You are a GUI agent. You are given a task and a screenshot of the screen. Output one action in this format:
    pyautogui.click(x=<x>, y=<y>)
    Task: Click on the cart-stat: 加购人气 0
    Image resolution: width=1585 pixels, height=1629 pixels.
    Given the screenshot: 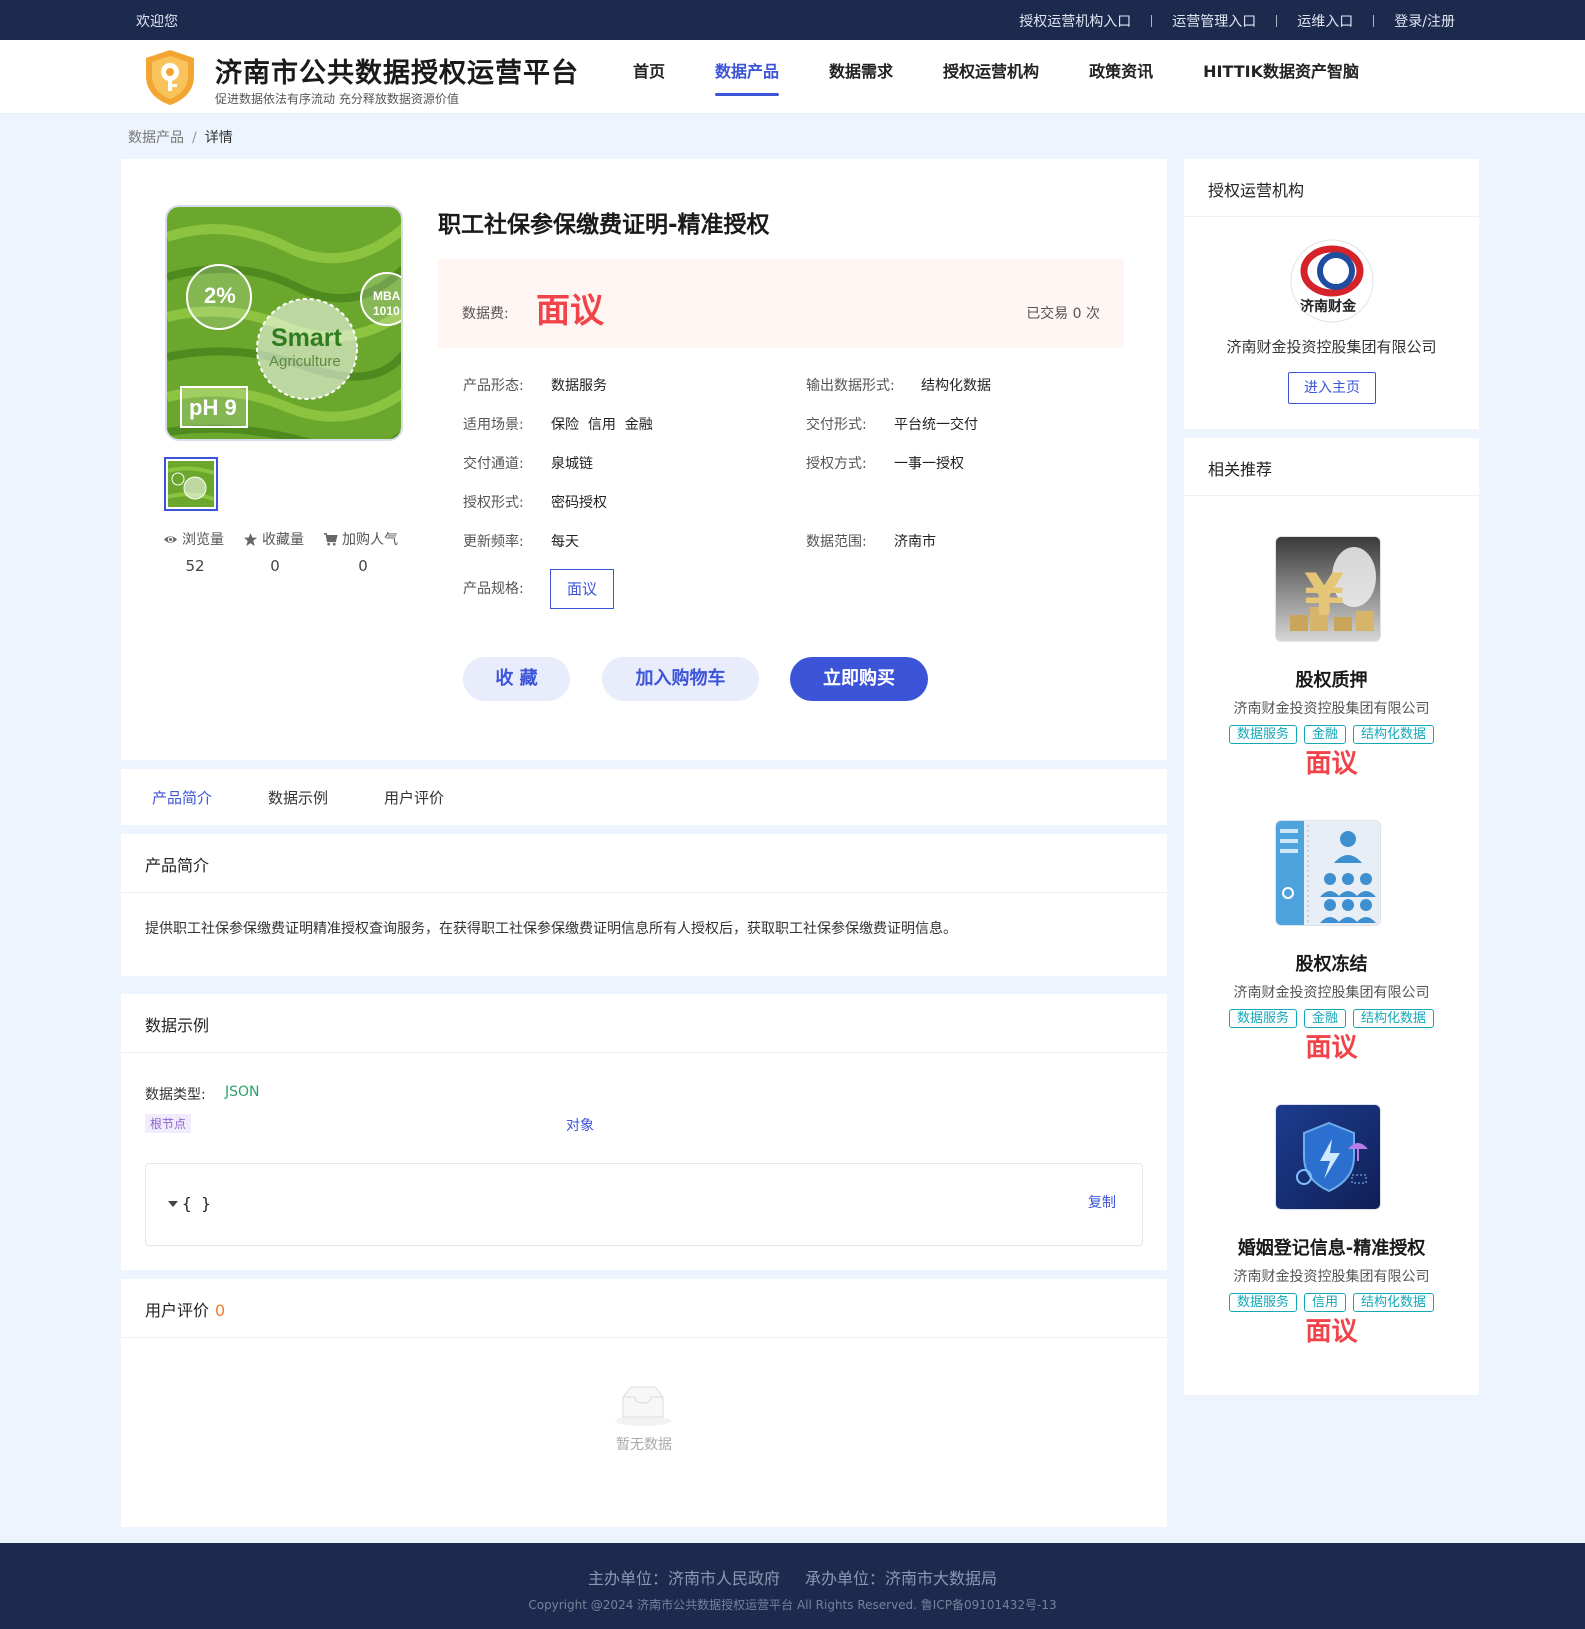 What is the action you would take?
    pyautogui.click(x=363, y=552)
    